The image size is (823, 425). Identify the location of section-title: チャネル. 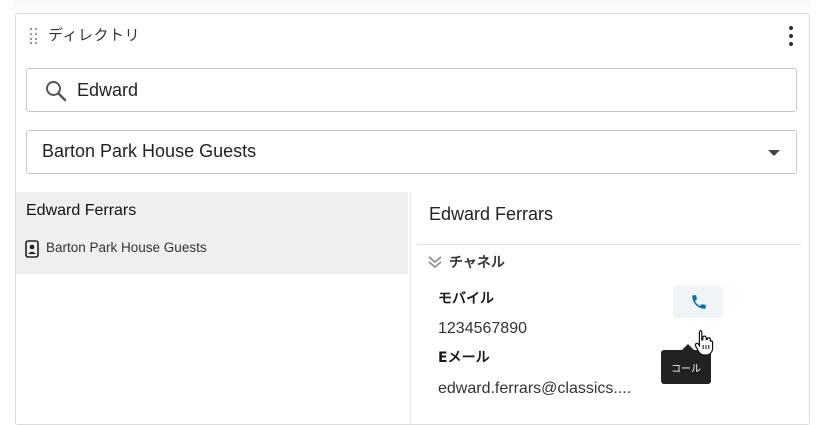
(477, 263).